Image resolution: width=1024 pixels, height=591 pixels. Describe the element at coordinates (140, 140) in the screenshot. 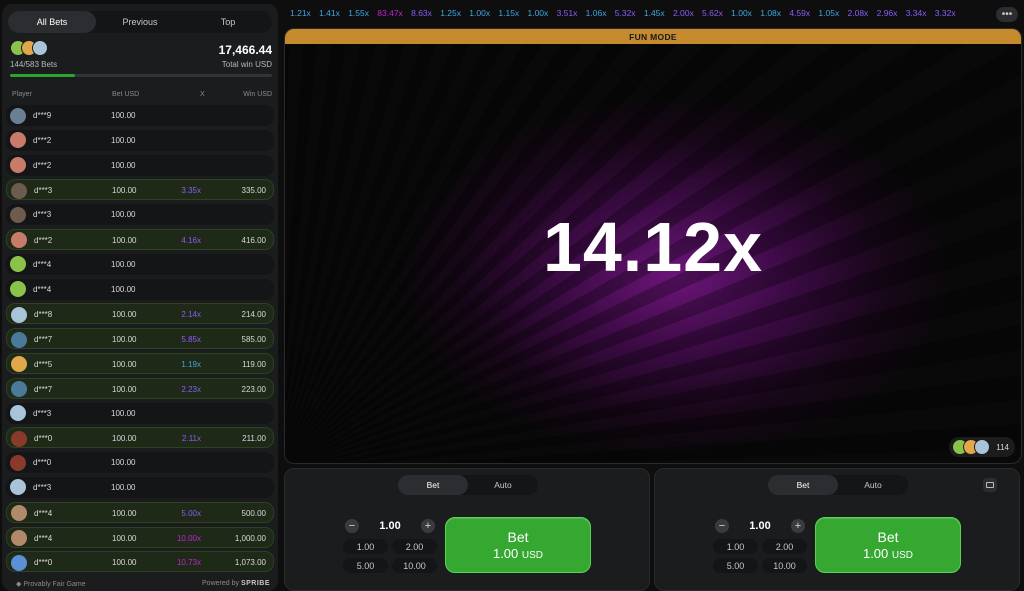

I see `bet-row: d***2 100.00` at that location.